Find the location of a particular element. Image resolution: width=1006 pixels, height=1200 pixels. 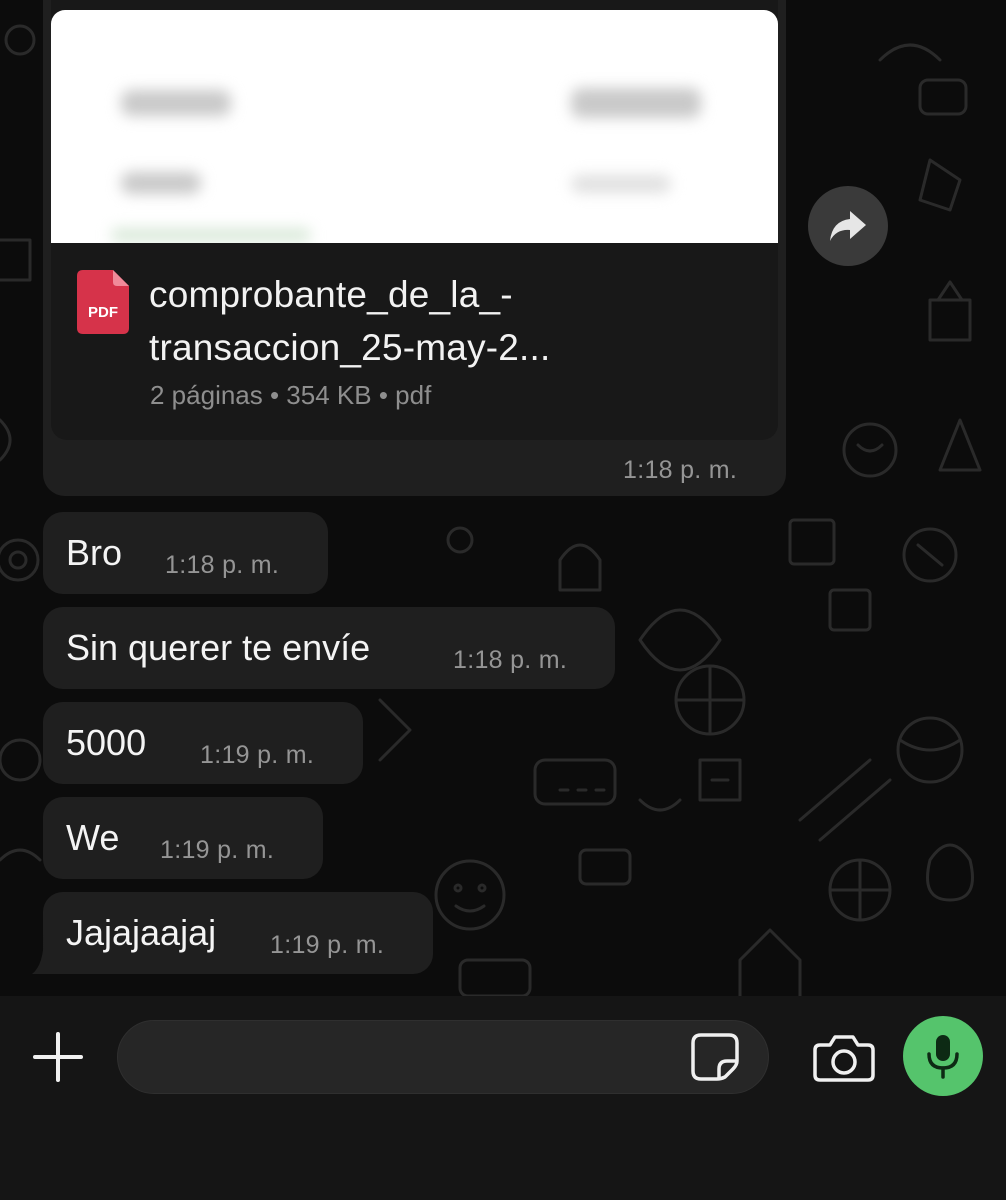

message-bubble: Bro 1:18 p. m. is located at coordinates (185, 553).